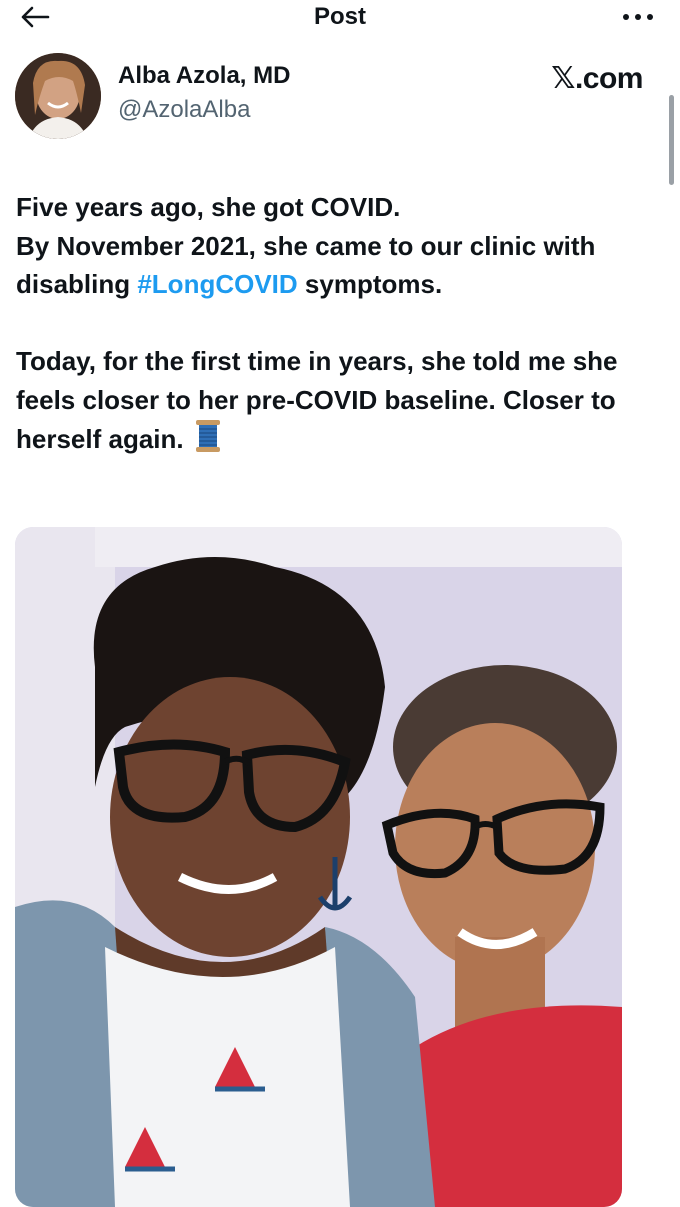 The width and height of the screenshot is (680, 1207). Describe the element at coordinates (671, 140) in the screenshot. I see `scrollbar` at that location.